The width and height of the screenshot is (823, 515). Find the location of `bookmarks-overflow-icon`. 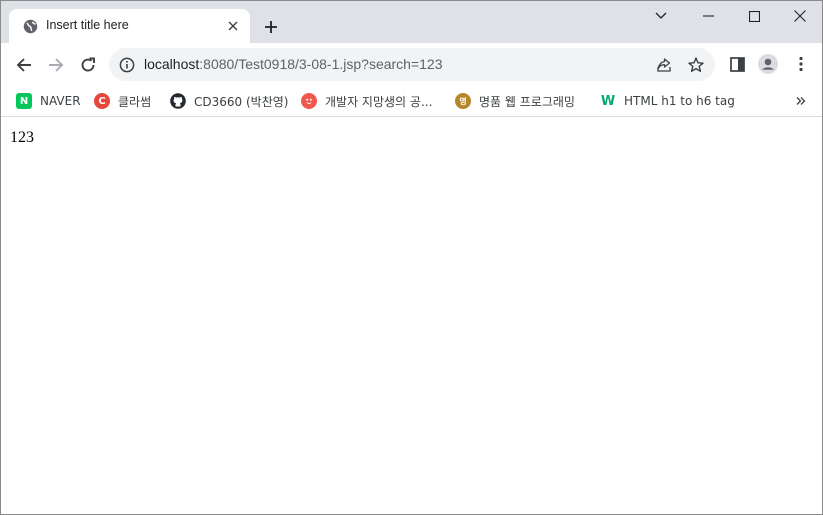

bookmarks-overflow-icon is located at coordinates (801, 101).